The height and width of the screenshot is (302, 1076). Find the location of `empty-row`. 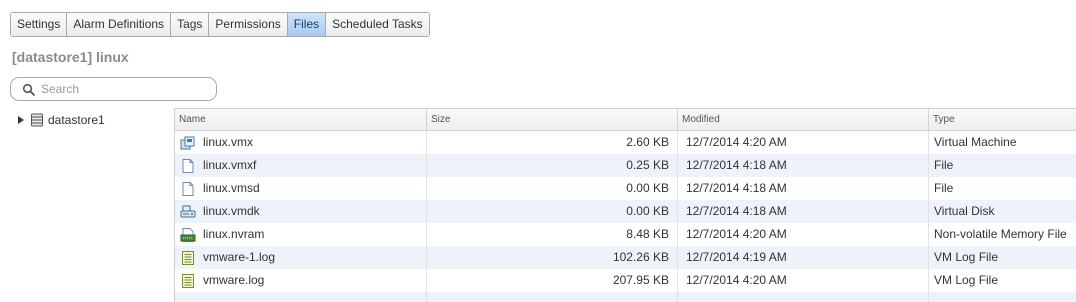

empty-row is located at coordinates (625, 297).